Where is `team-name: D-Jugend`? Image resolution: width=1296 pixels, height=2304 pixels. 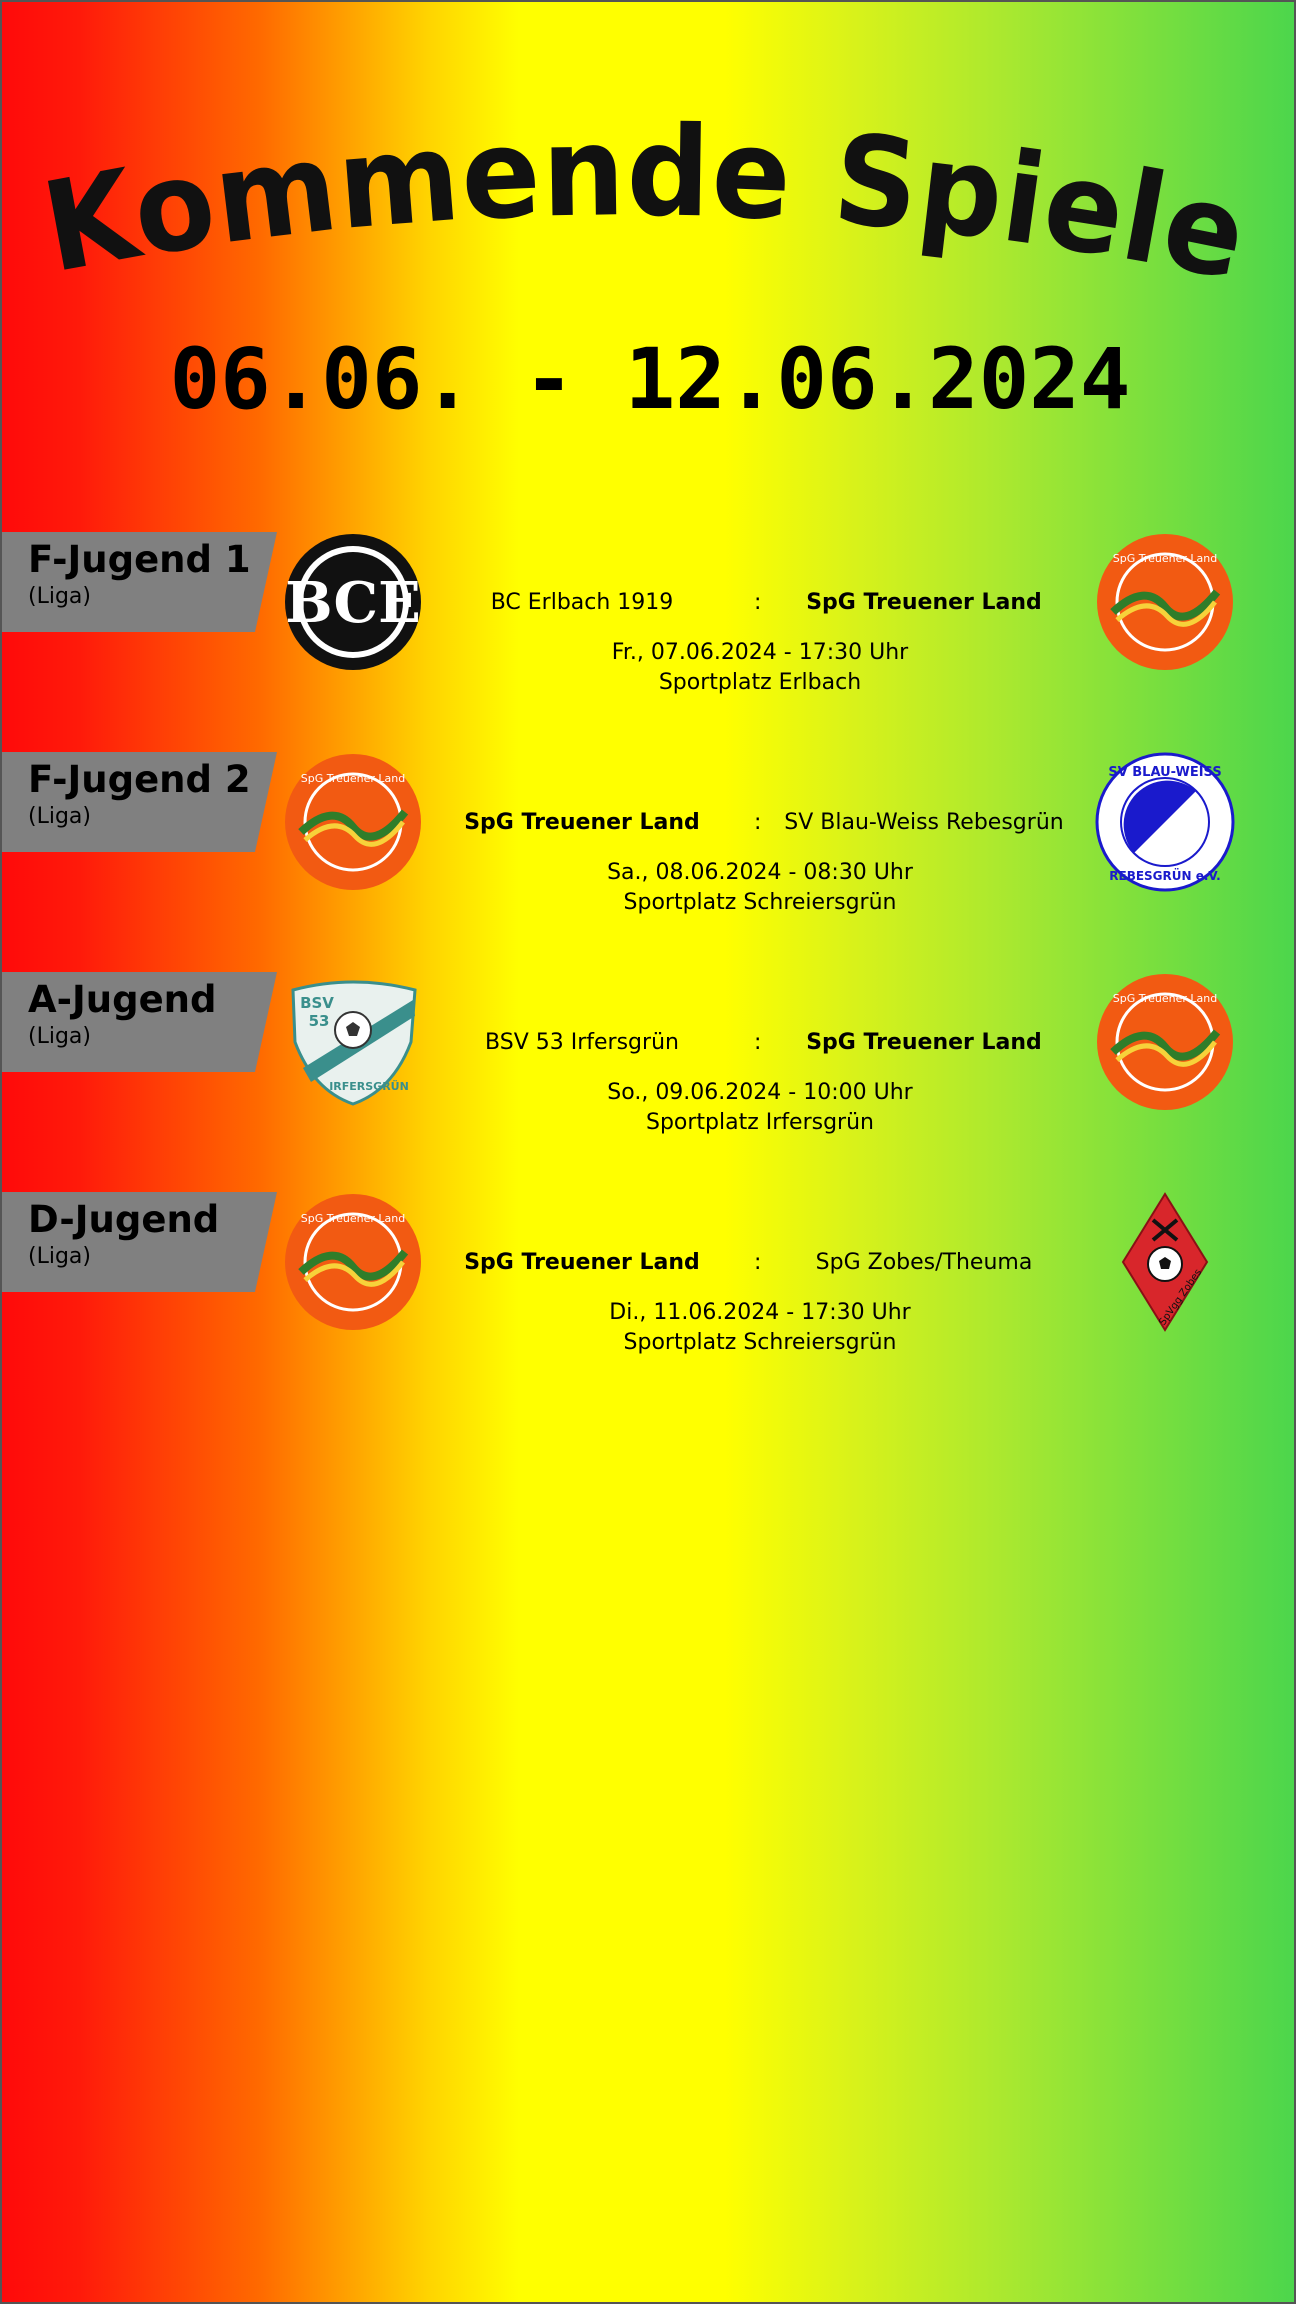 team-name: D-Jugend is located at coordinates (124, 1219).